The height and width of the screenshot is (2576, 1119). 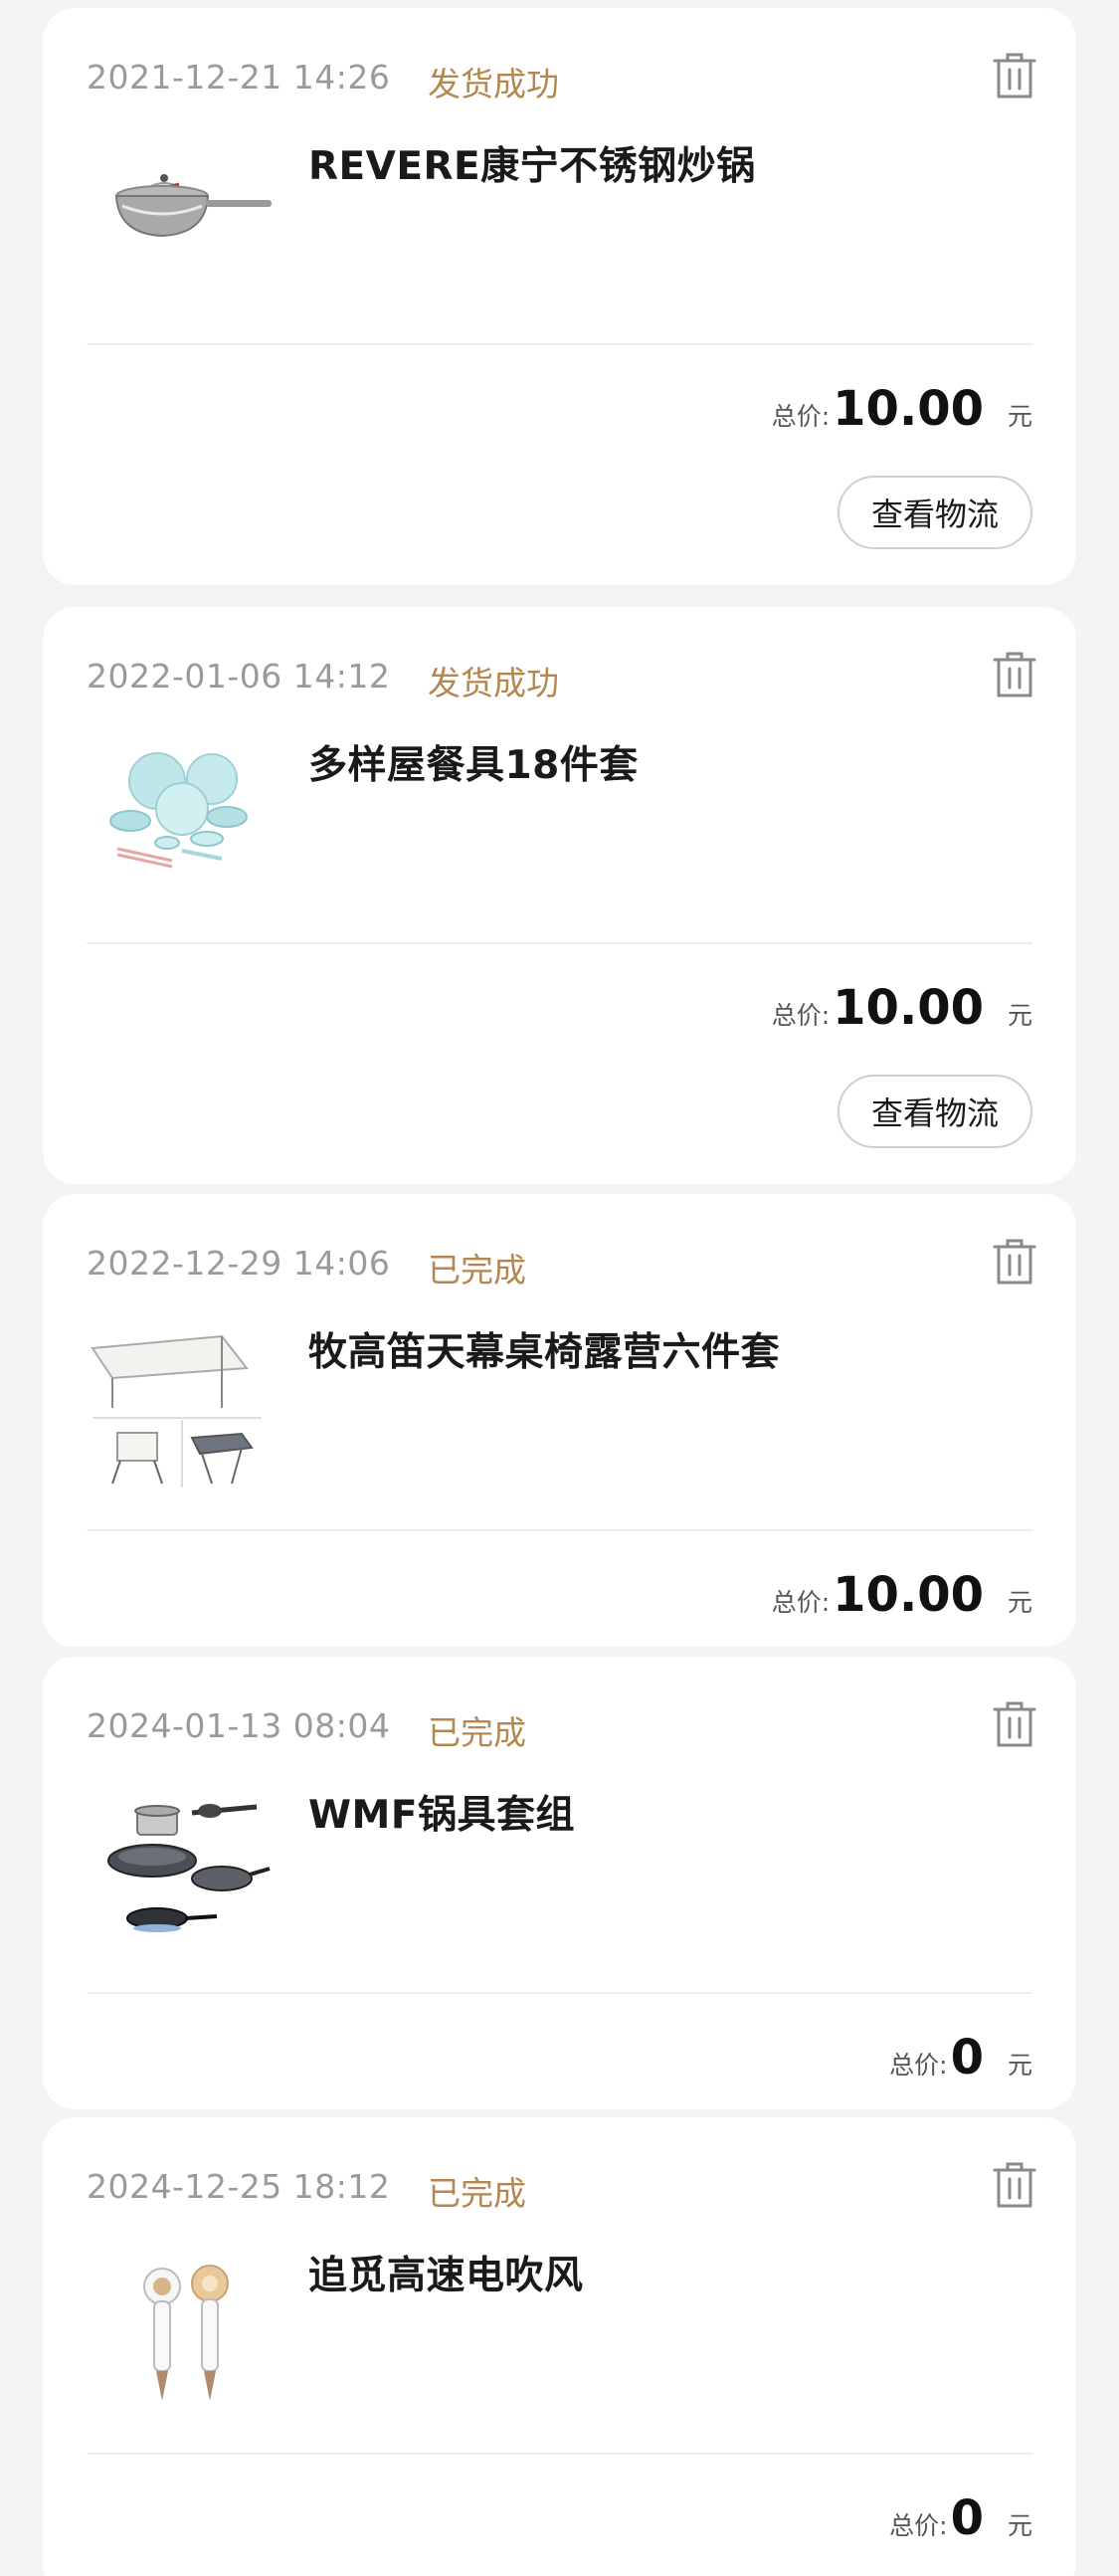 I want to click on order-date: 2022-01-06 14:12, so click(x=239, y=676).